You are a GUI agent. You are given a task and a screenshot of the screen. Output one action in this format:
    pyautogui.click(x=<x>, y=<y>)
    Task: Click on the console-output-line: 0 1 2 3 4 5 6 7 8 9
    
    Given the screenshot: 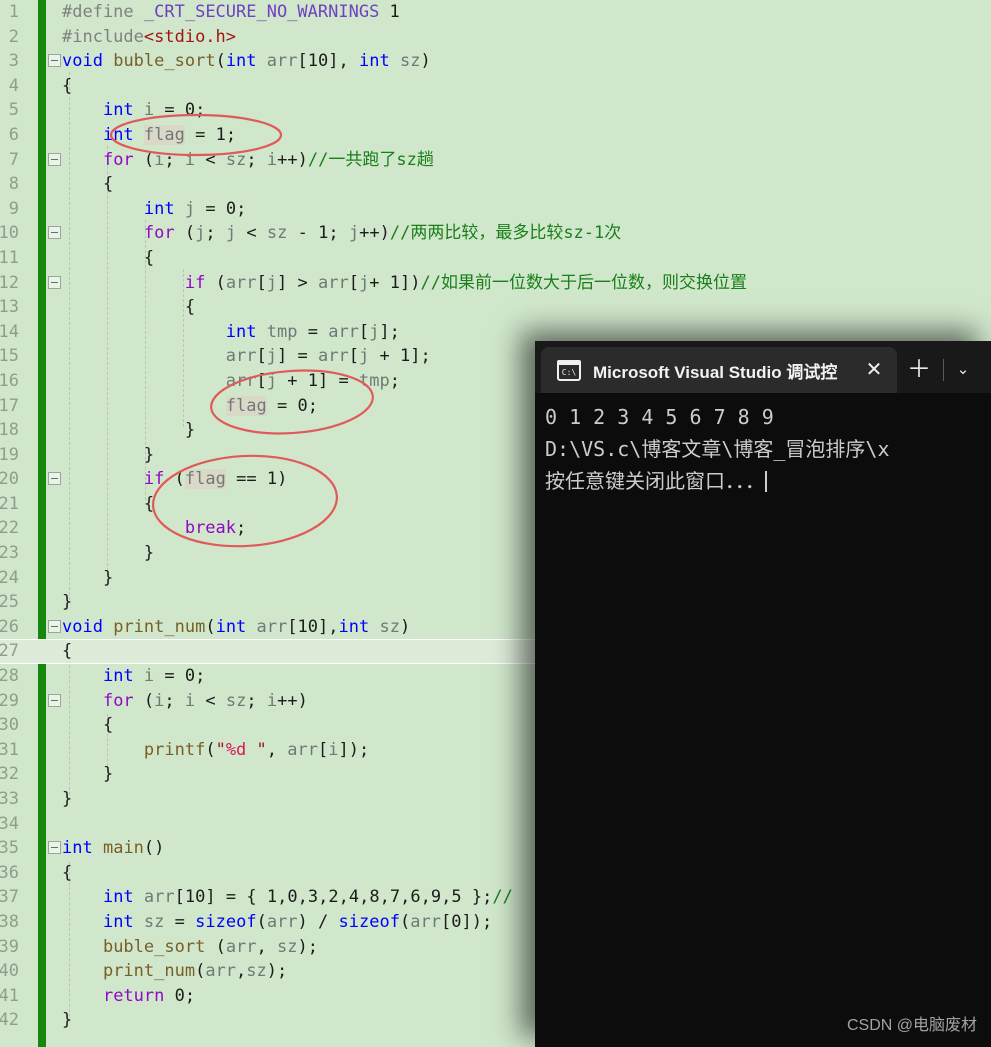 What is the action you would take?
    pyautogui.click(x=665, y=417)
    